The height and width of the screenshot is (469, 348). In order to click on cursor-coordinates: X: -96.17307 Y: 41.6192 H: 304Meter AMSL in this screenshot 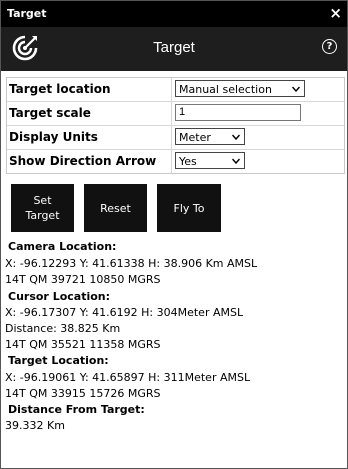, I will do `click(124, 312)`.